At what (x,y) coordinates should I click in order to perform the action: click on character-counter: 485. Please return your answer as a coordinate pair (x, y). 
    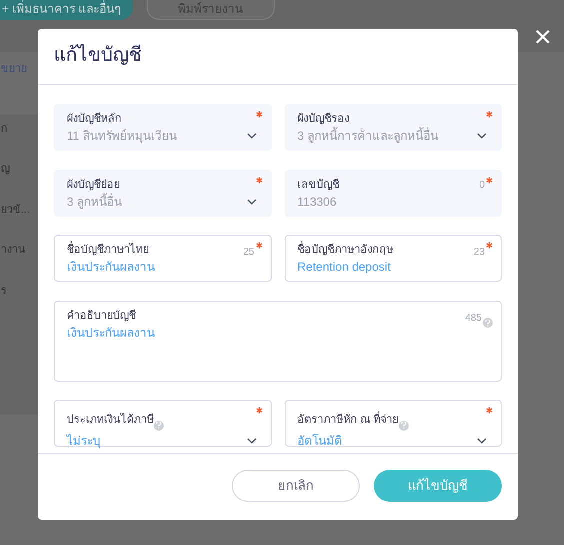
    Looking at the image, I should click on (473, 319).